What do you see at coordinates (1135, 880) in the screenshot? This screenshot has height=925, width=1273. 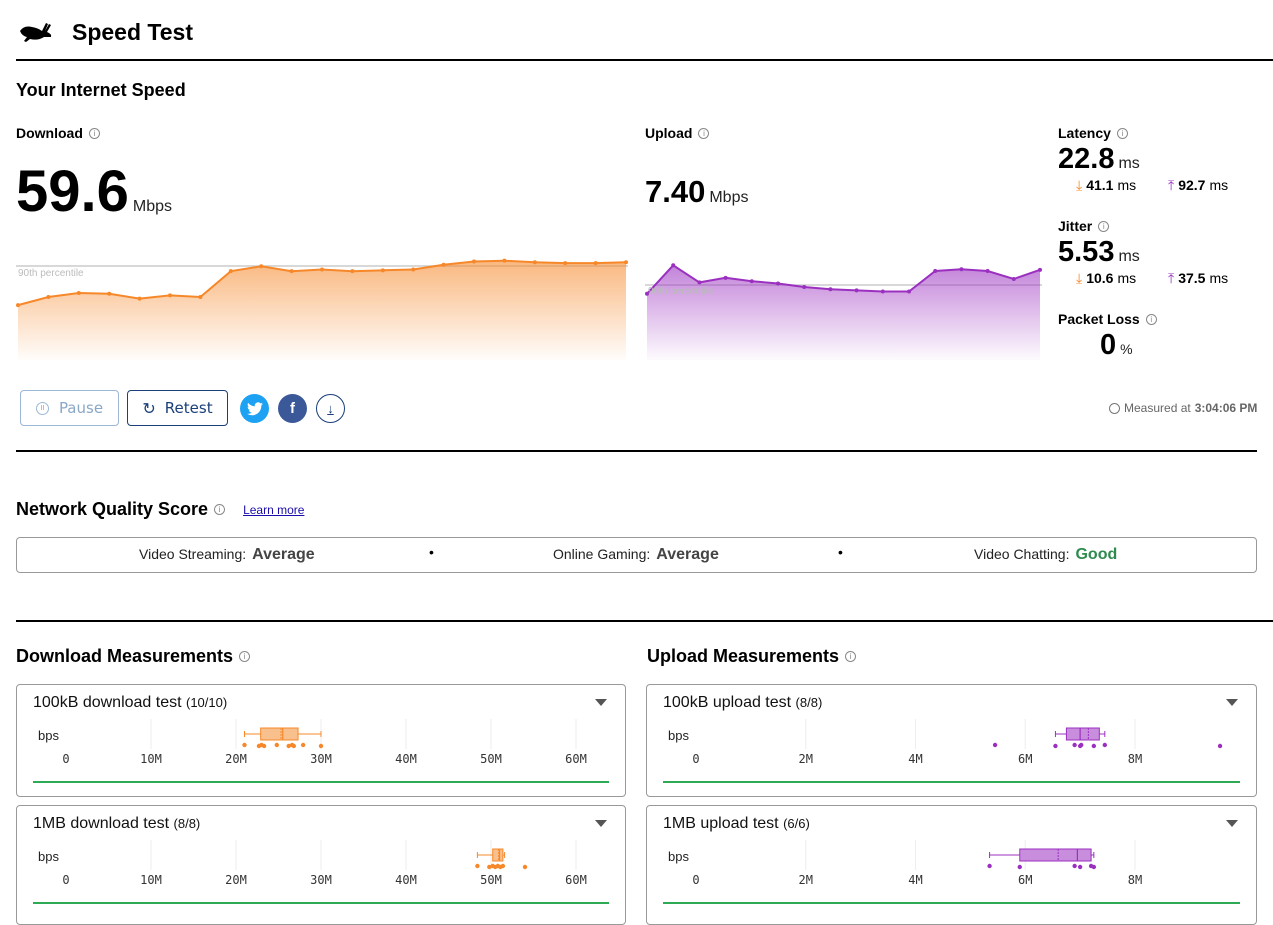 I see `tick-label: 8M` at bounding box center [1135, 880].